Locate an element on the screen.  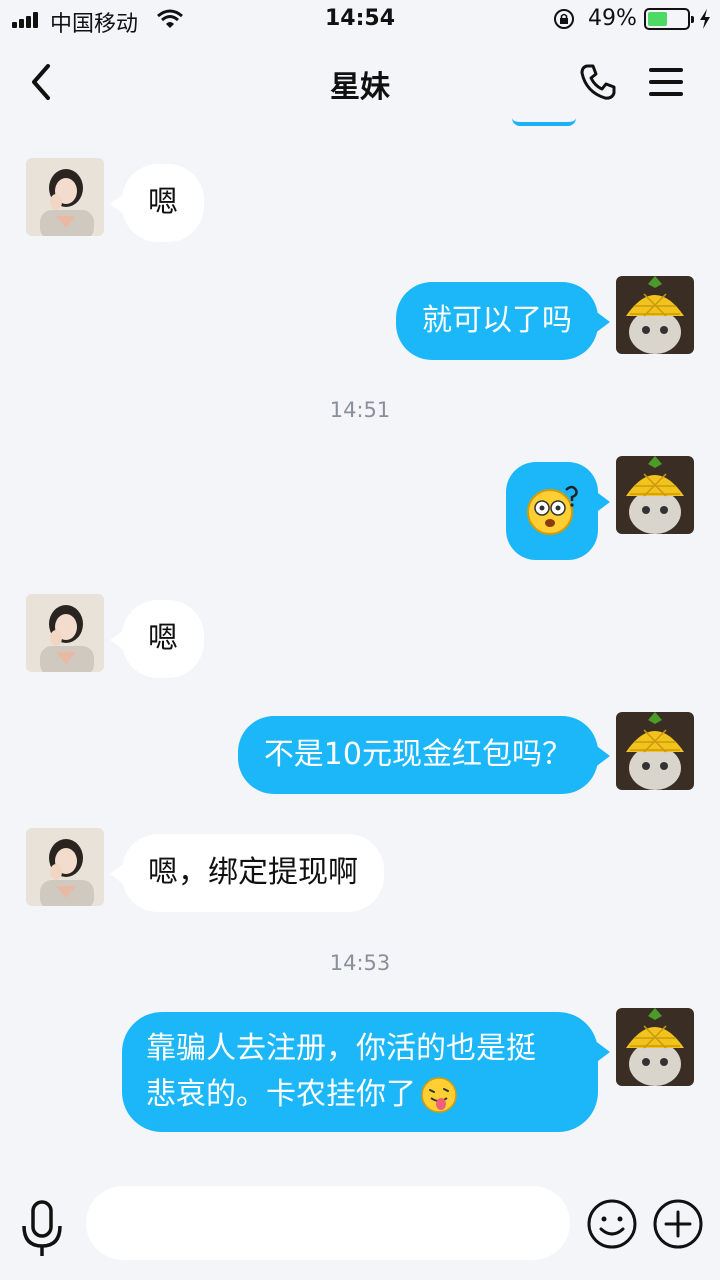
smiley-icon is located at coordinates (612, 1224).